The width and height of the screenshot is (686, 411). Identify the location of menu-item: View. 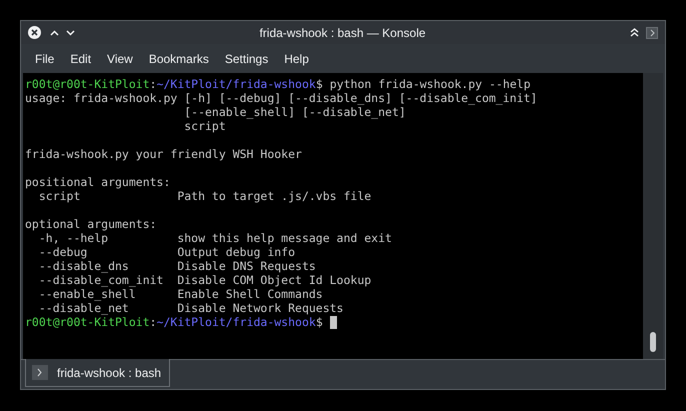
(120, 59).